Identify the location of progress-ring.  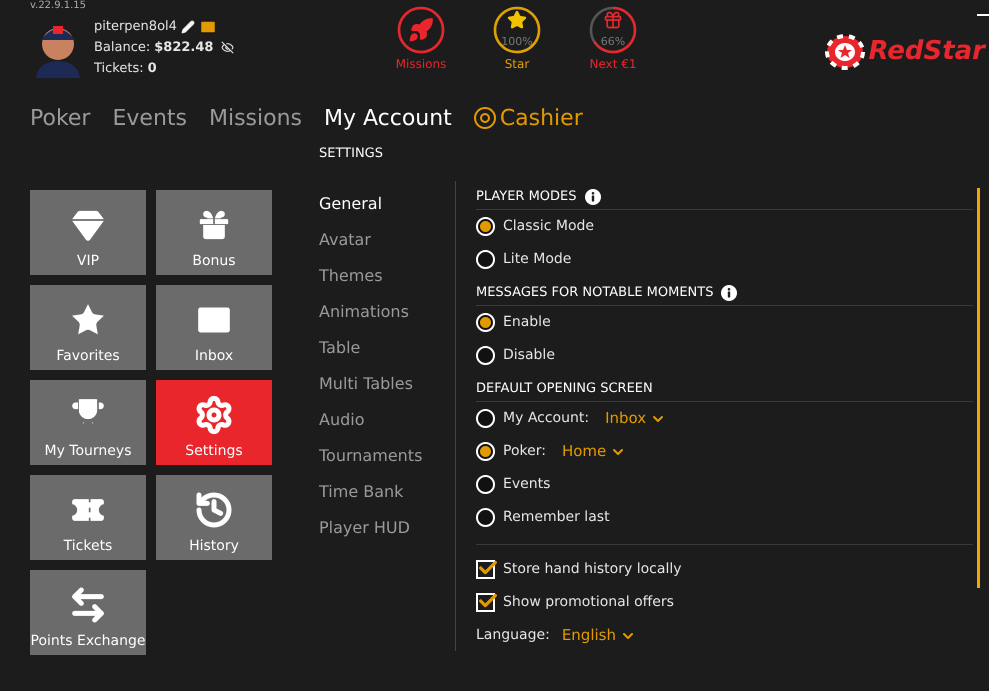
(421, 30).